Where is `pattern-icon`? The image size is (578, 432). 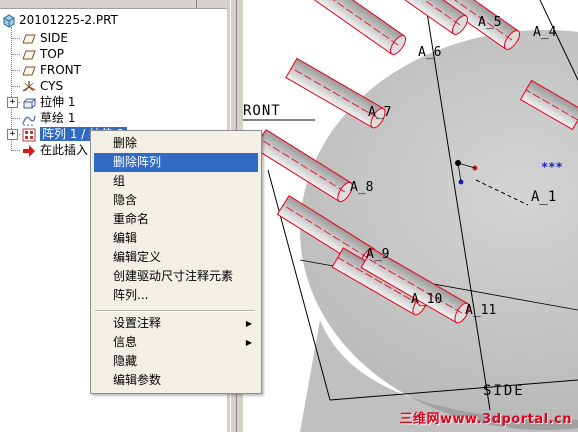
pattern-icon is located at coordinates (29, 134).